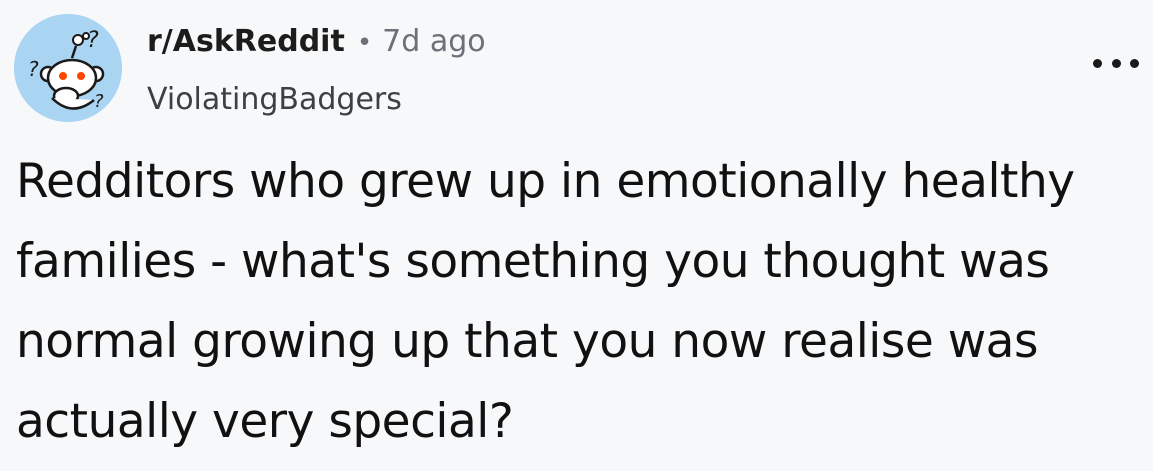 The image size is (1153, 471). I want to click on subreddit-avatar: ? ? ?, so click(68, 68).